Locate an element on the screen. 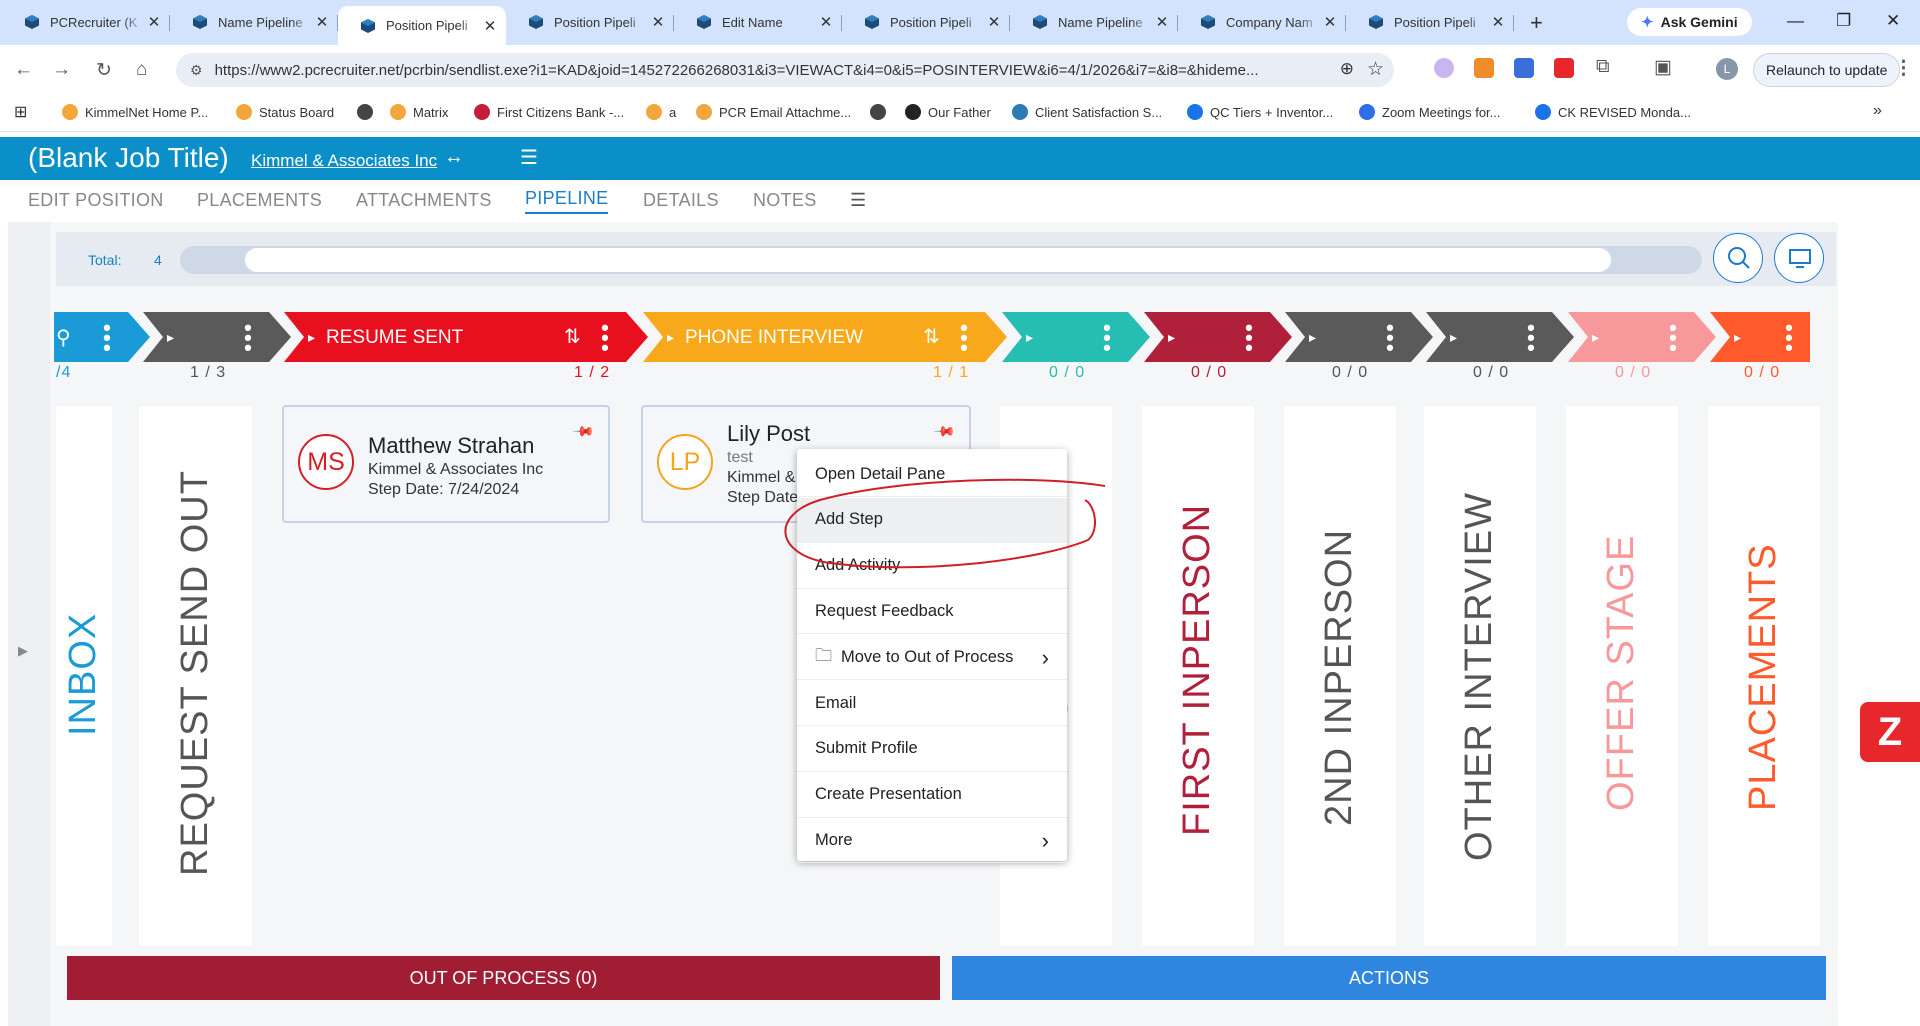  browser-tab: Company Nam ✕ is located at coordinates (1262, 22).